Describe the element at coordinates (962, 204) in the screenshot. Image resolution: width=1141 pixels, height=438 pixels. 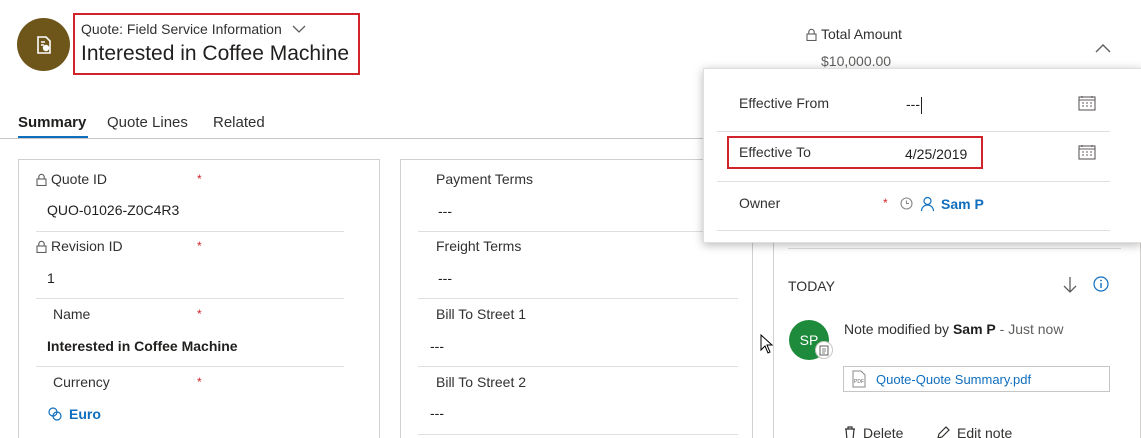
I see `owner-value: Sam P` at that location.